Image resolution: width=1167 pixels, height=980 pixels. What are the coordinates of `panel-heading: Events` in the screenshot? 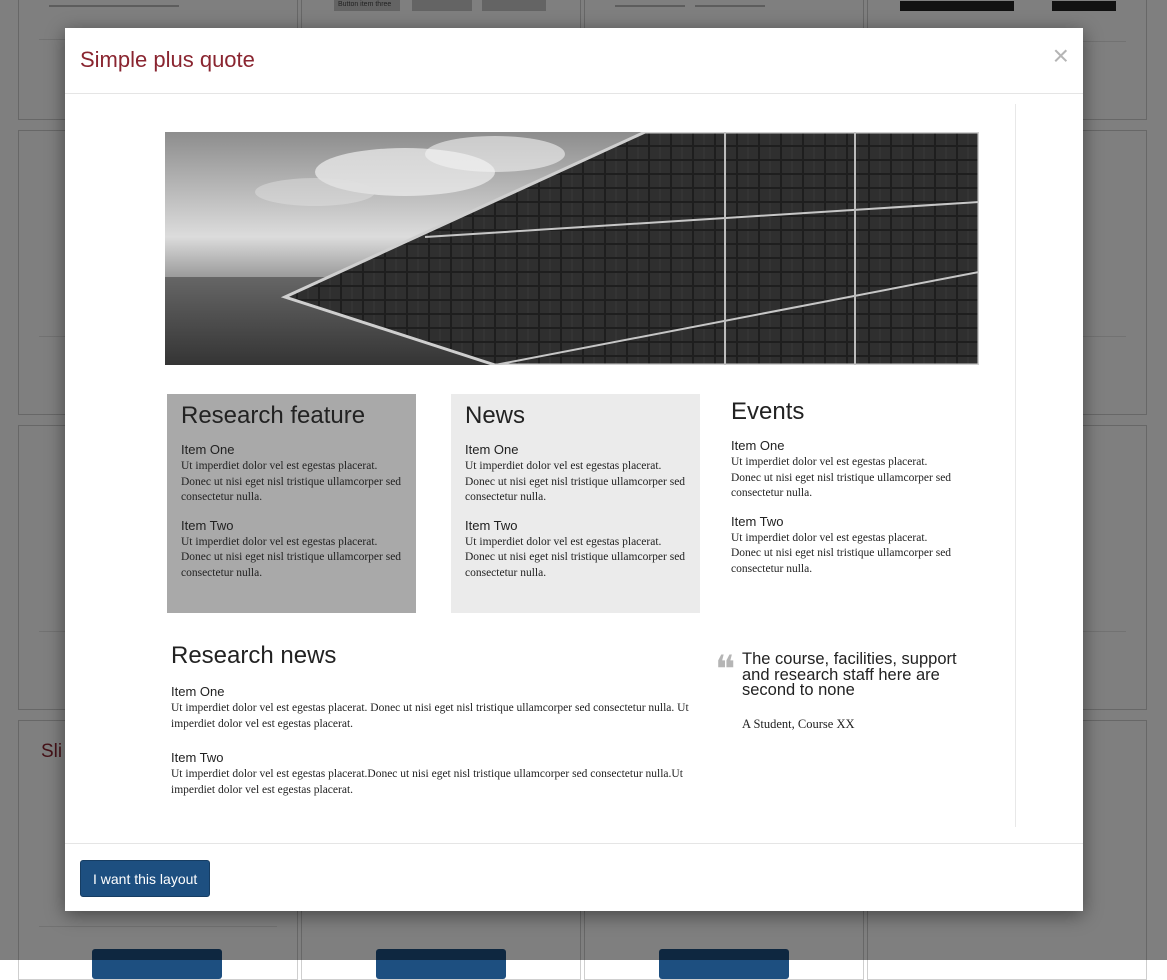 It's located at (768, 411).